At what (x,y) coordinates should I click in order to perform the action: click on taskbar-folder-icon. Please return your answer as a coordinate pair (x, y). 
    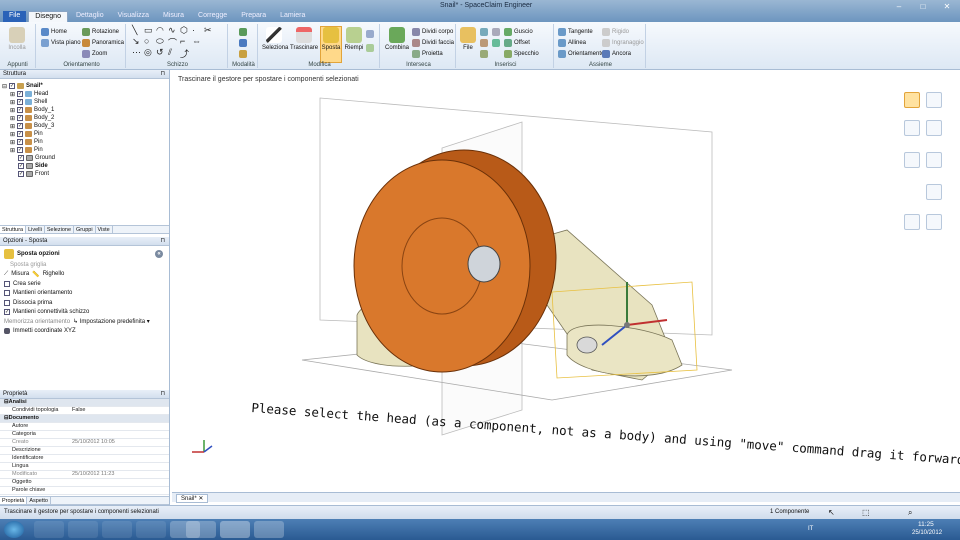
    Looking at the image, I should click on (201, 529).